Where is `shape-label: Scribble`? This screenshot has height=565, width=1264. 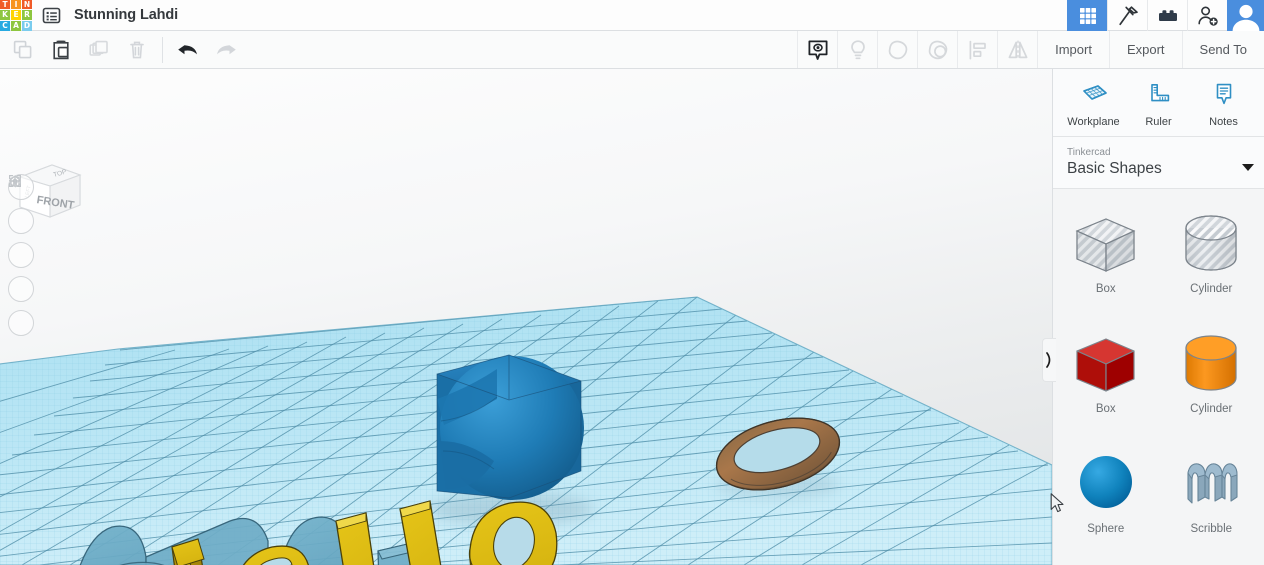 shape-label: Scribble is located at coordinates (1211, 529).